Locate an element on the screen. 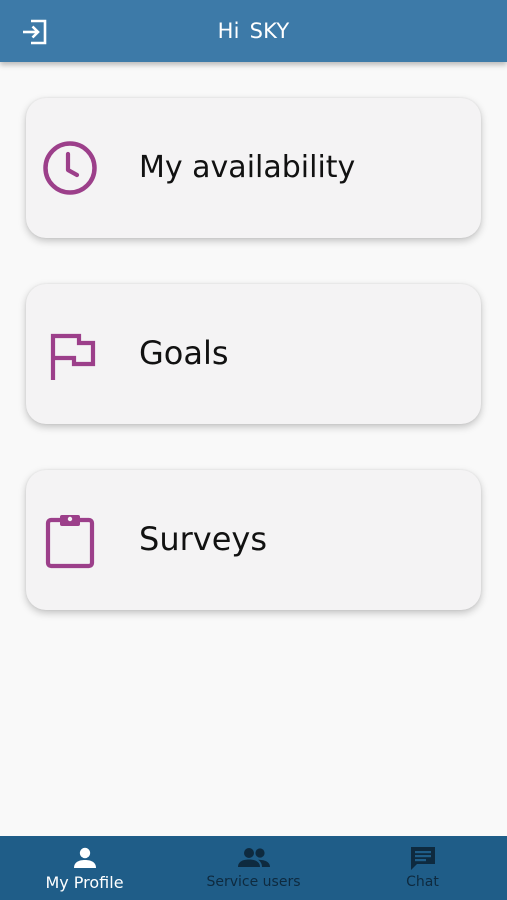 Image resolution: width=507 pixels, height=900 pixels. page-title: Hi SKY is located at coordinates (253, 31).